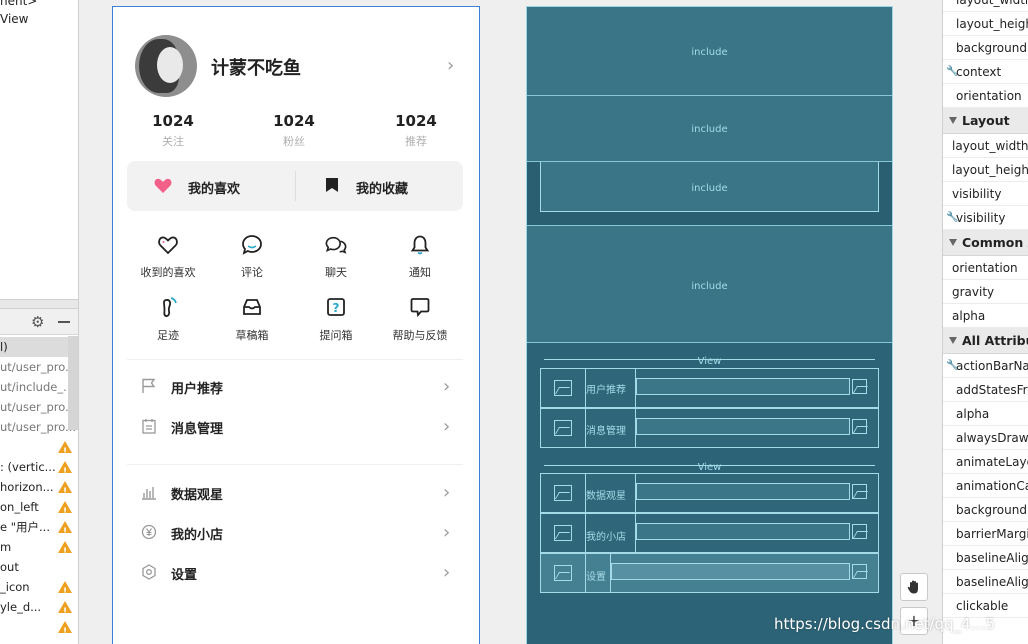 This screenshot has width=1028, height=644. Describe the element at coordinates (39, 304) in the screenshot. I see `panel-splitter` at that location.